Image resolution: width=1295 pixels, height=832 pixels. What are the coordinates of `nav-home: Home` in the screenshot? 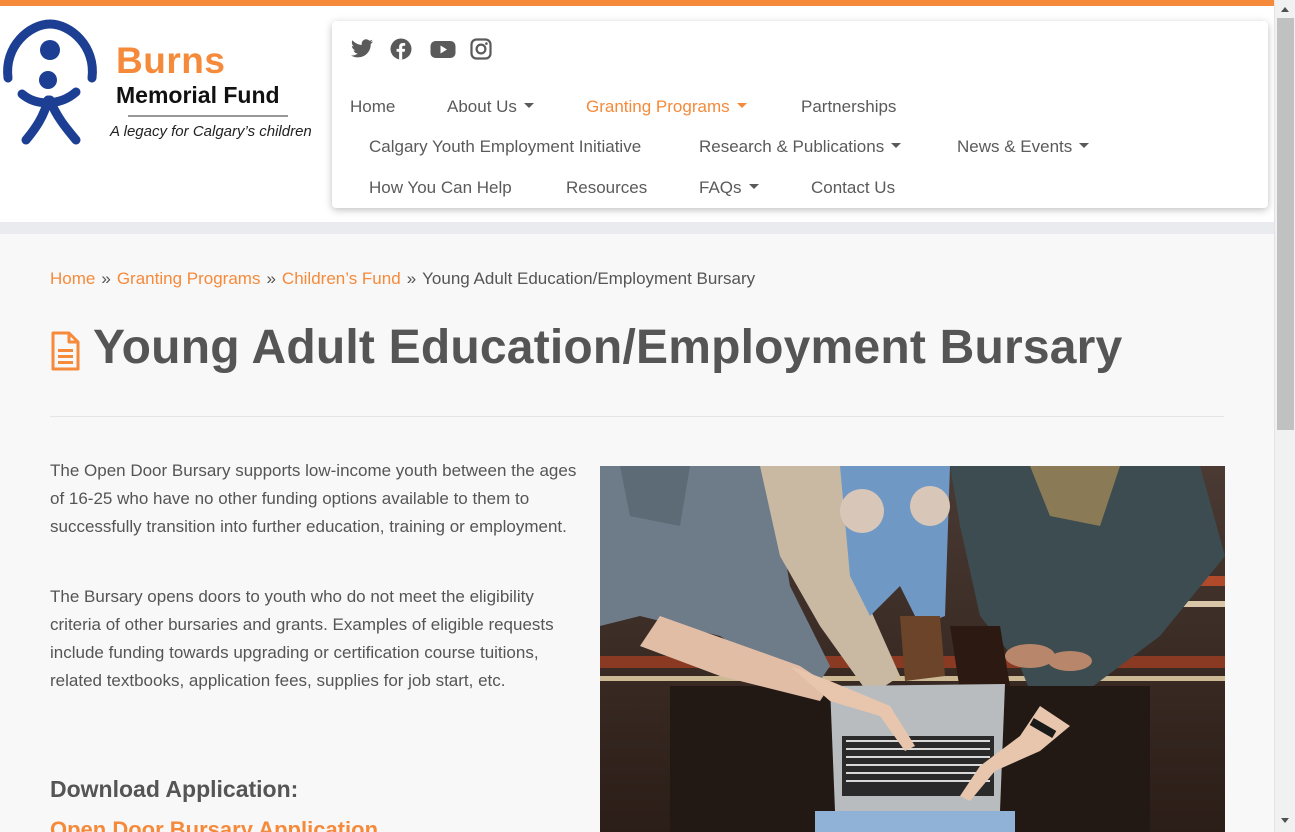 It's located at (372, 107).